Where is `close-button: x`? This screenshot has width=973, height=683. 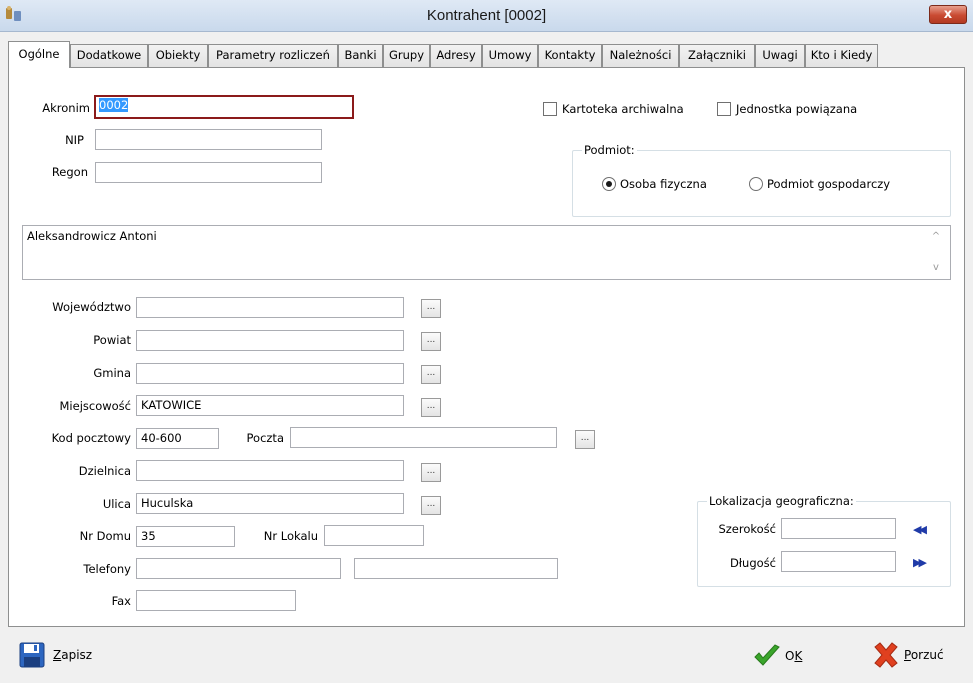 close-button: x is located at coordinates (948, 14).